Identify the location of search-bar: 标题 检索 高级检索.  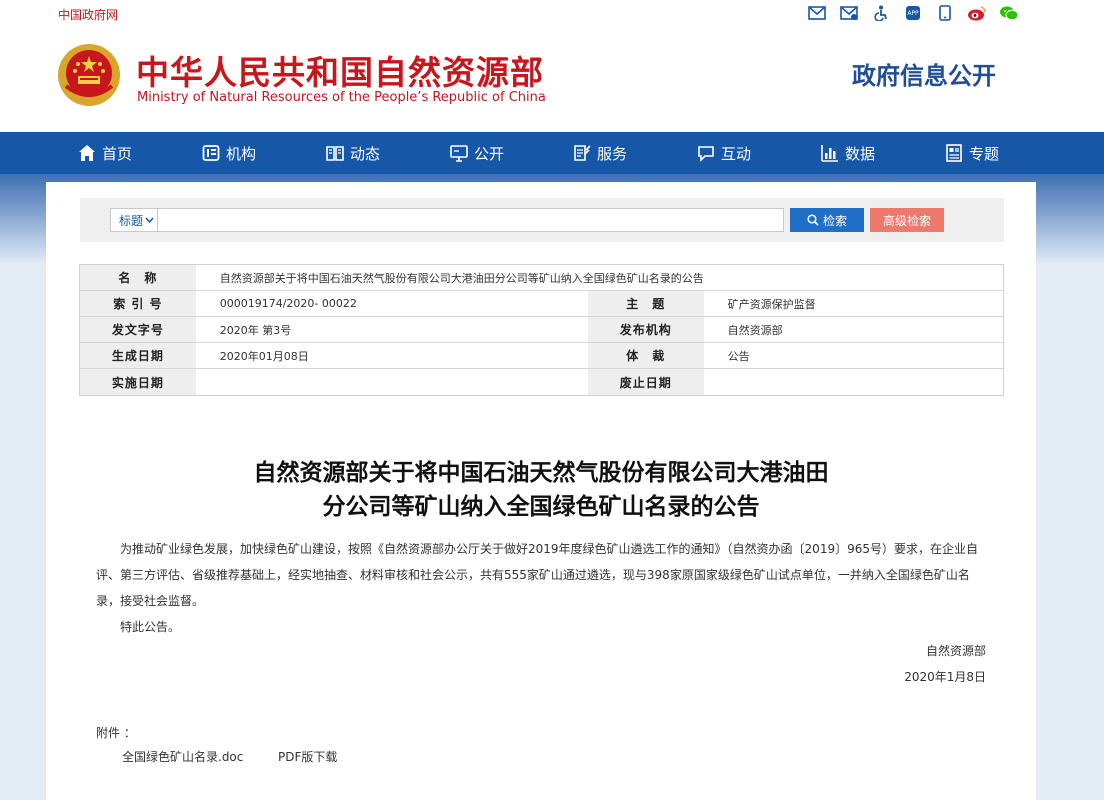
(542, 220).